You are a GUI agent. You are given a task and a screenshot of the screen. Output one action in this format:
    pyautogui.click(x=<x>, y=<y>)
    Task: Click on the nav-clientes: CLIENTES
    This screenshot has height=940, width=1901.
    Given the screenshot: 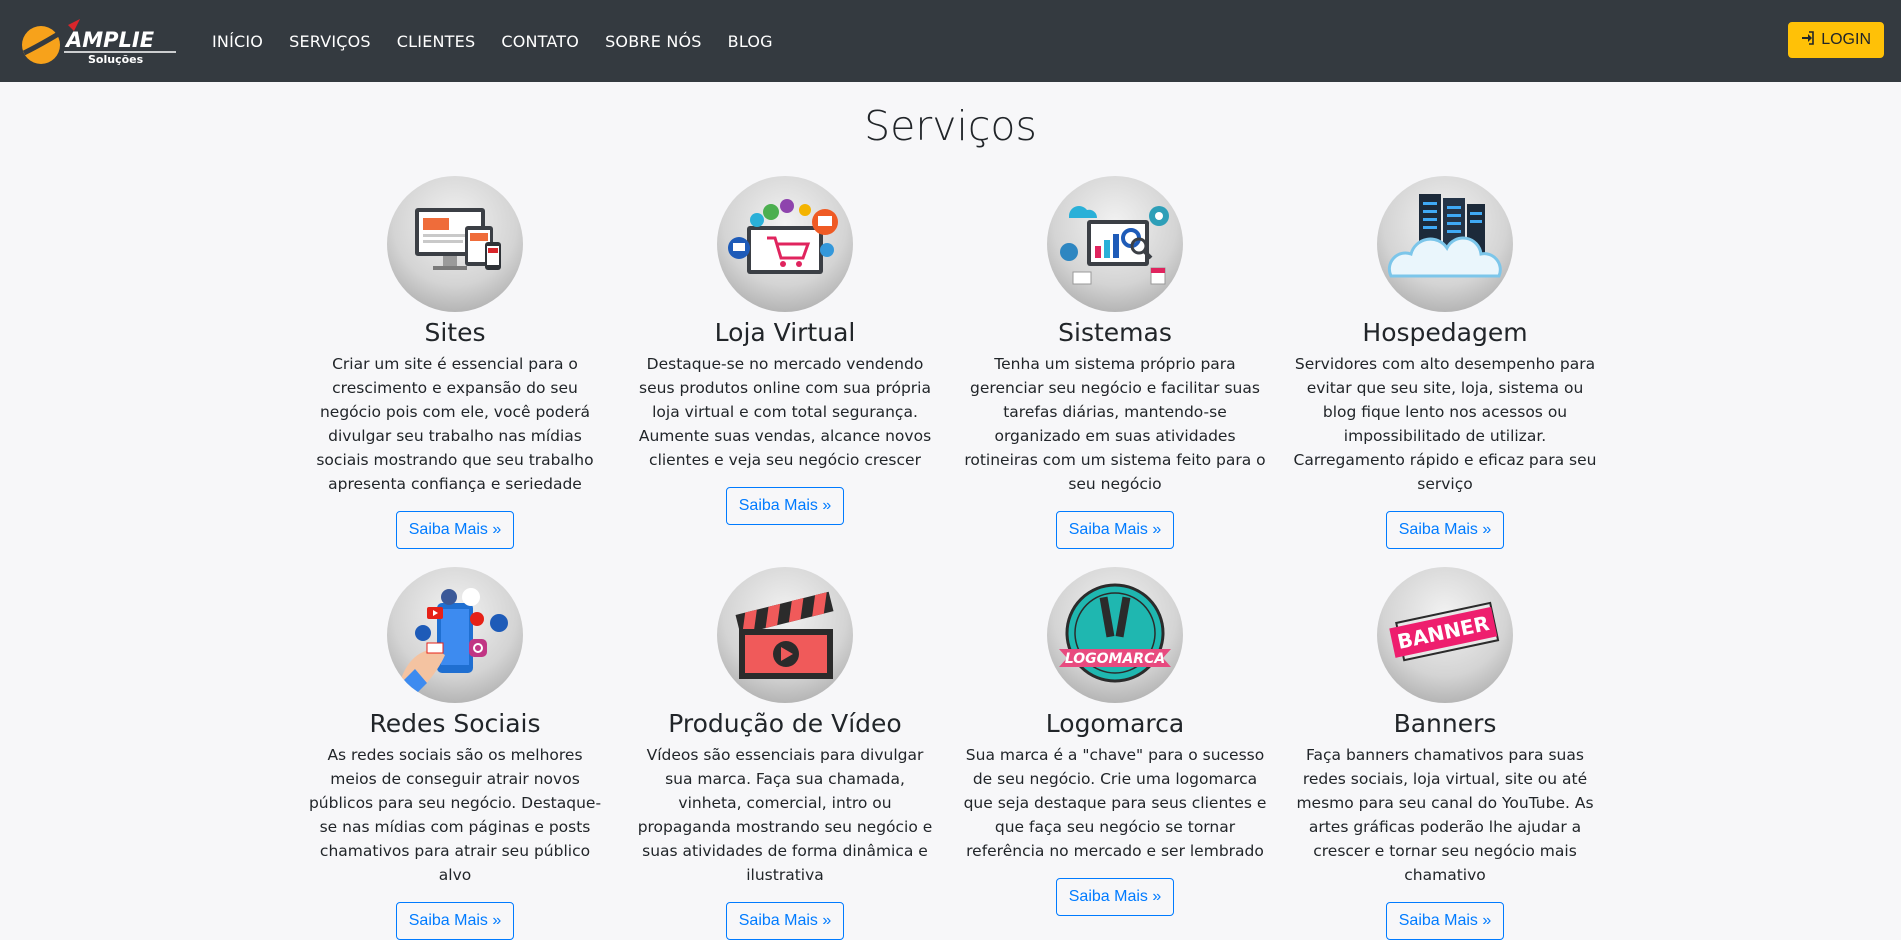 What is the action you would take?
    pyautogui.click(x=436, y=41)
    